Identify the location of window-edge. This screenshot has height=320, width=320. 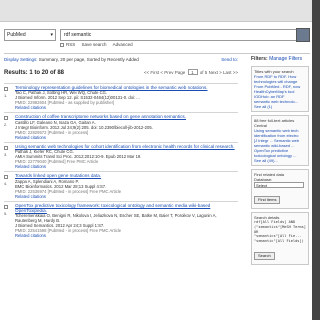
(316, 160).